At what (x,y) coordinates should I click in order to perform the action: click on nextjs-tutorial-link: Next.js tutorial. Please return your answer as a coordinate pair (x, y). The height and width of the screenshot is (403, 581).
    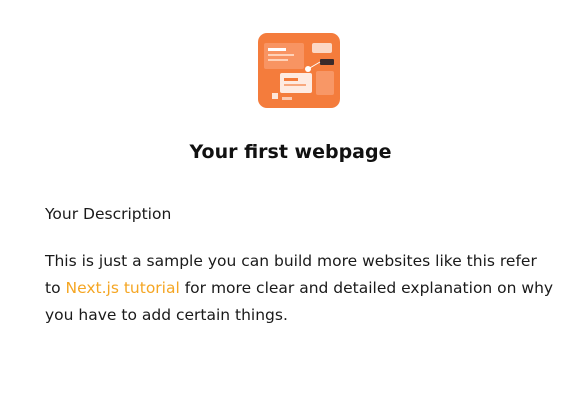
    Looking at the image, I should click on (123, 288).